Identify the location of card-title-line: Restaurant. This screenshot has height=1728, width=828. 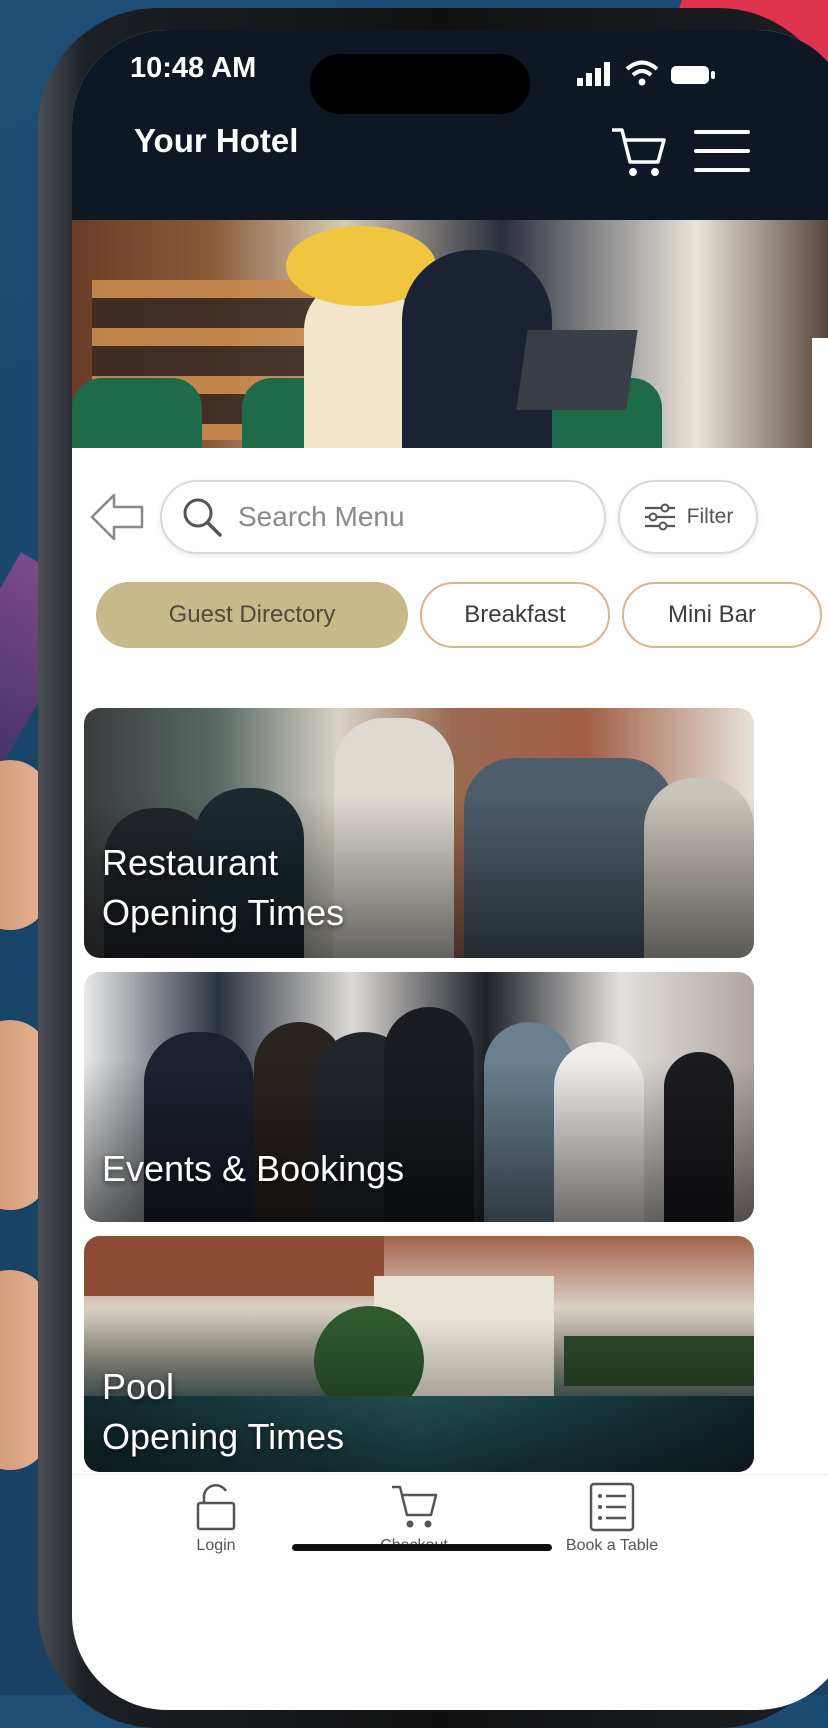
(190, 862).